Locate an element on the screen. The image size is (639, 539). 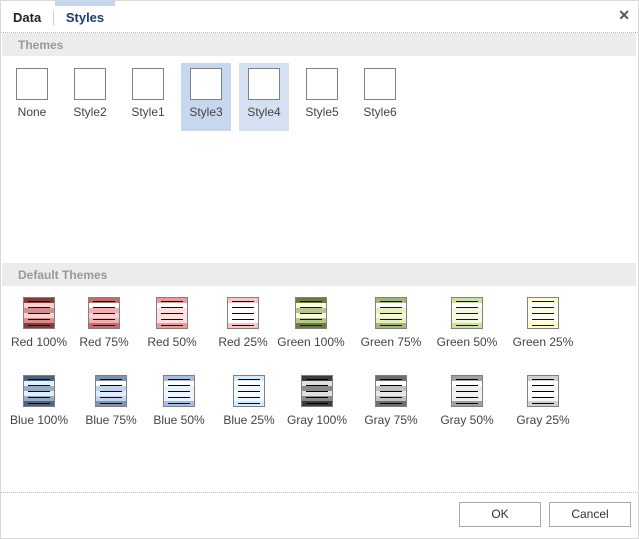
footer-divider is located at coordinates (319, 492).